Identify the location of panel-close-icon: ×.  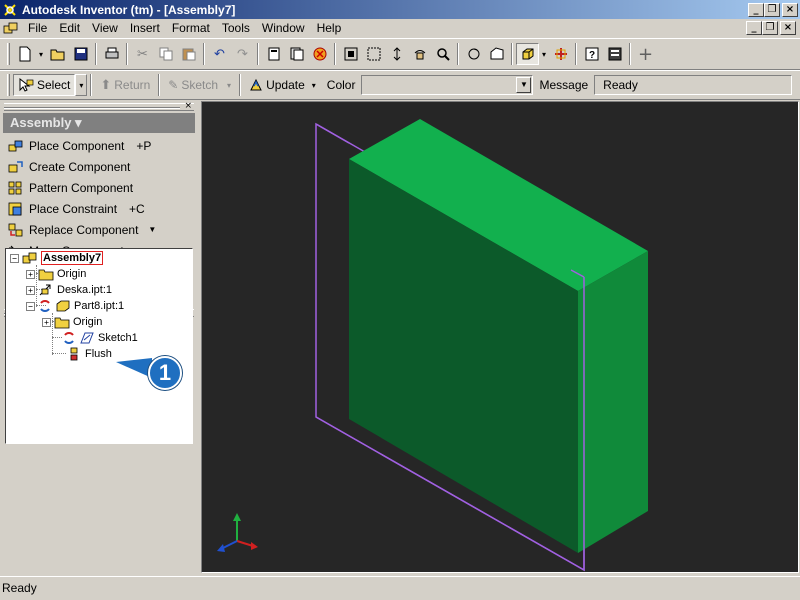
(188, 106).